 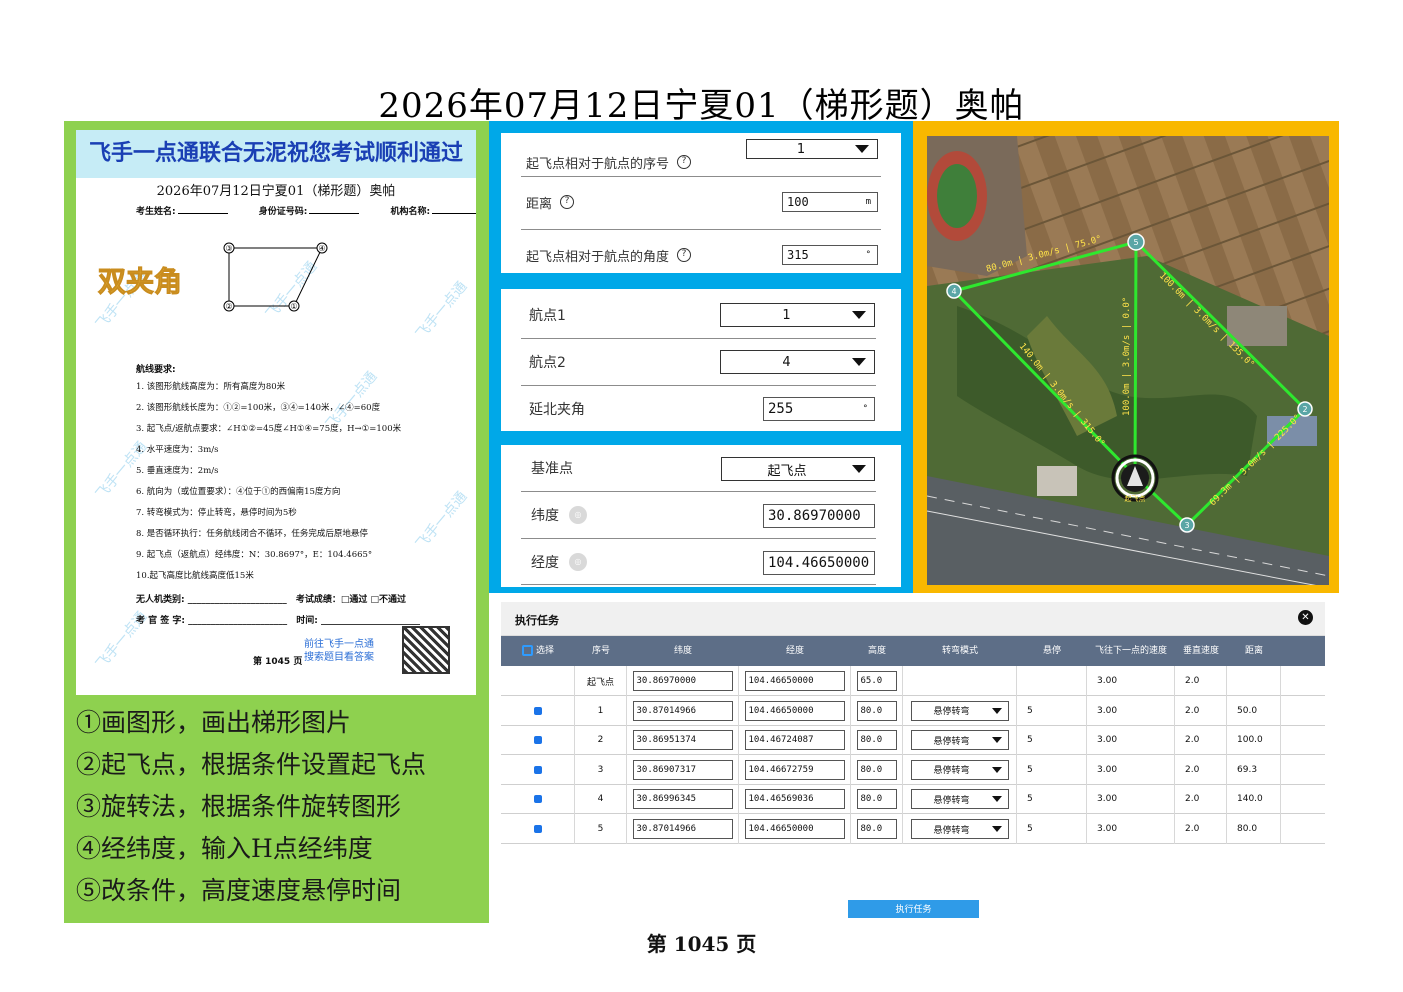 I want to click on home-label: 起飞点, so click(x=1135, y=499).